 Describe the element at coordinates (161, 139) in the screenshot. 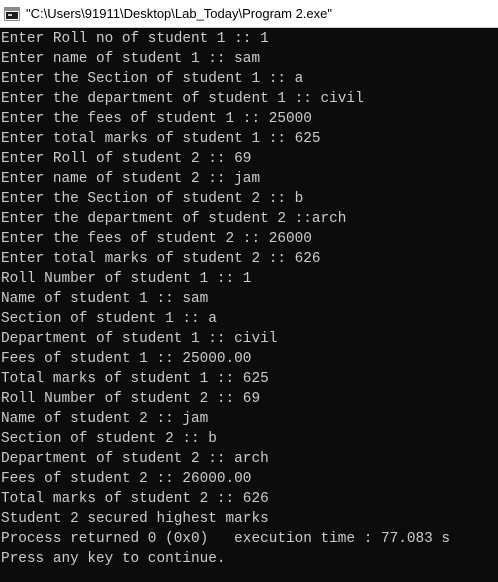

I see `console-line: Enter total marks of student 1 :: 625` at that location.